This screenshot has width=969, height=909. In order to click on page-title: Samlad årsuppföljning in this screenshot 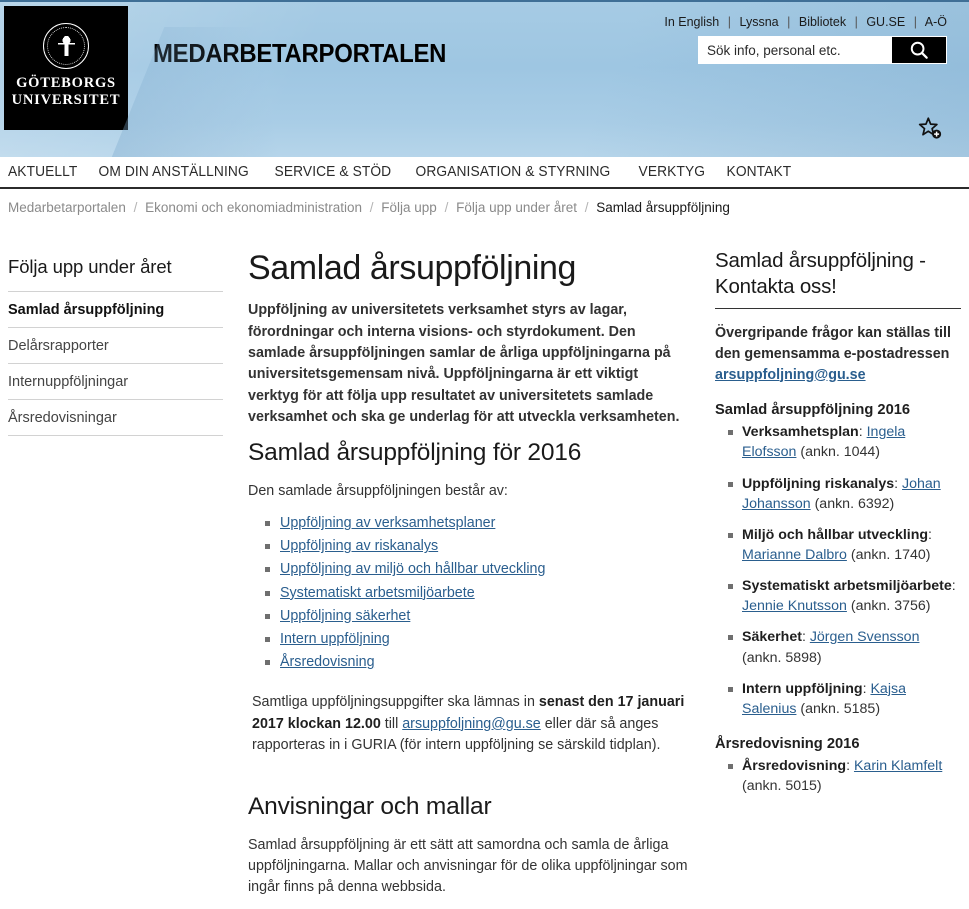, I will do `click(412, 268)`.